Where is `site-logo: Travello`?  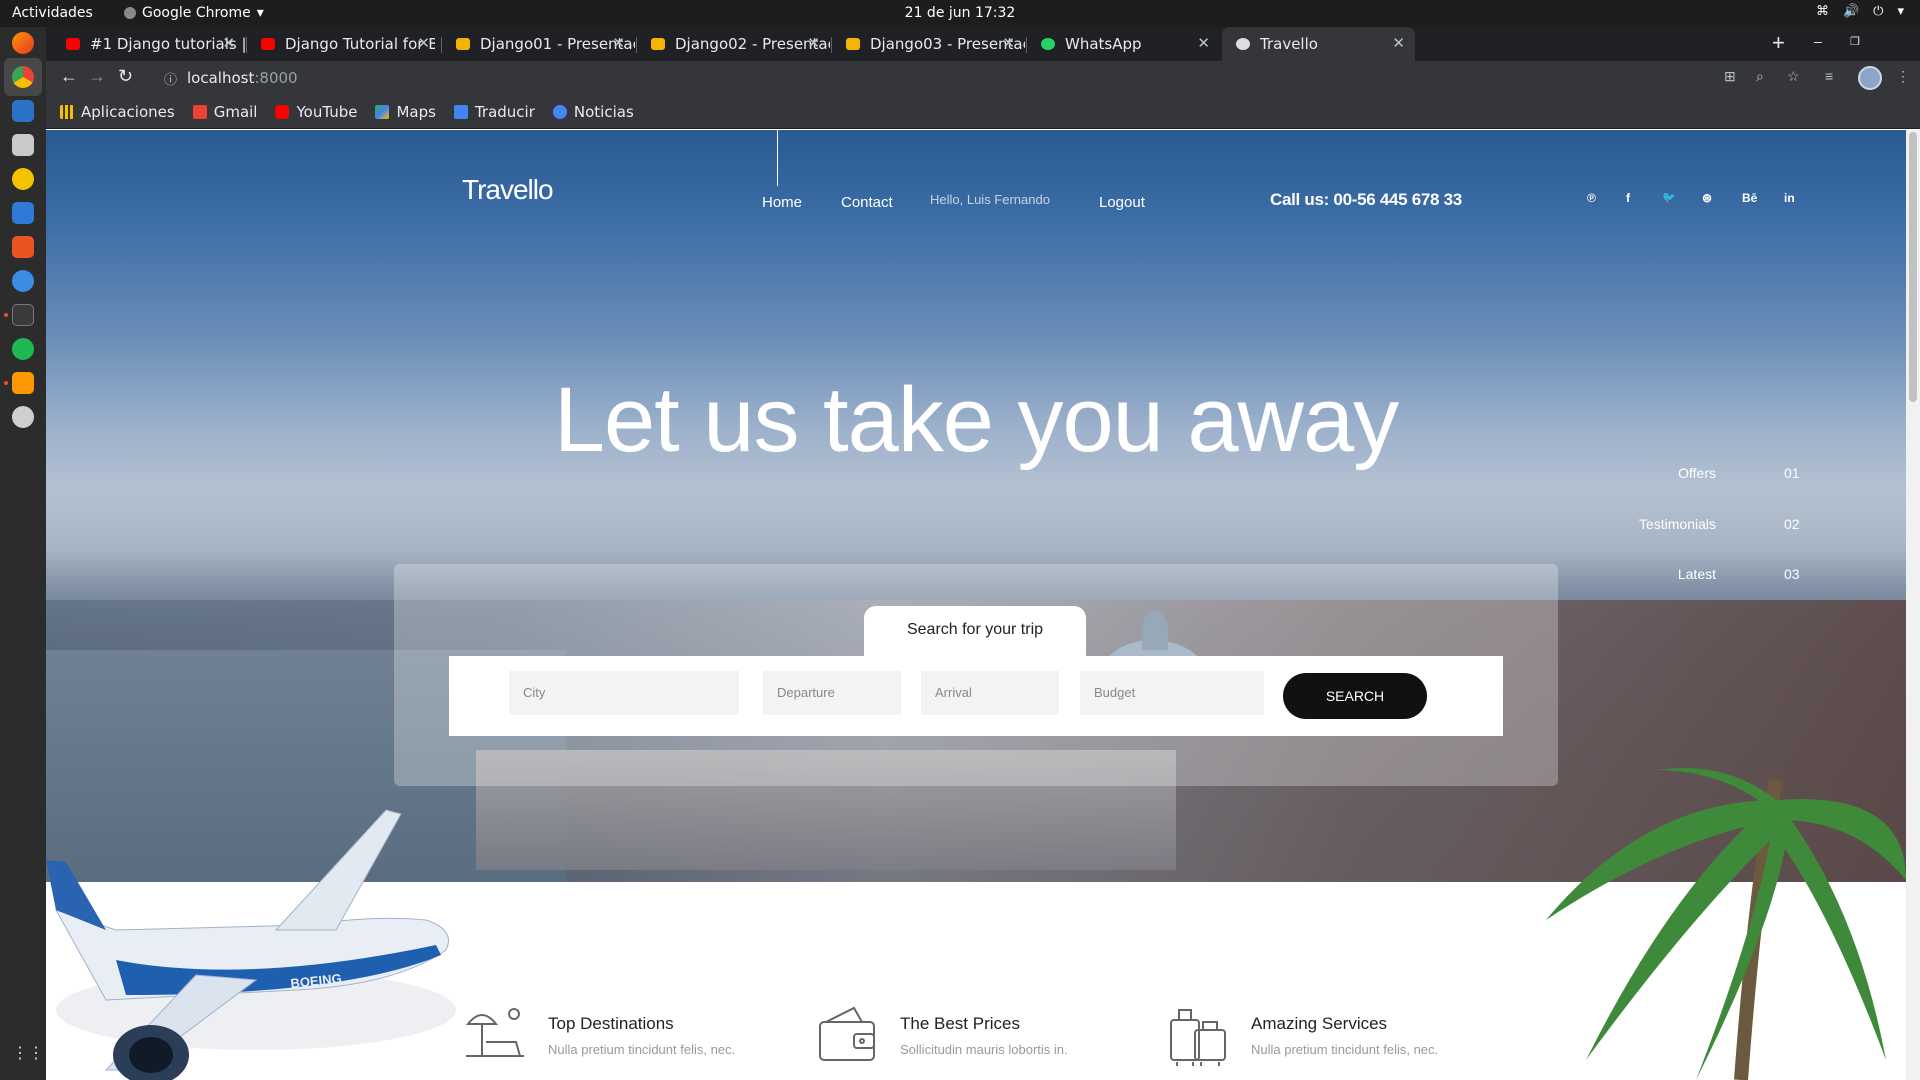 site-logo: Travello is located at coordinates (508, 190).